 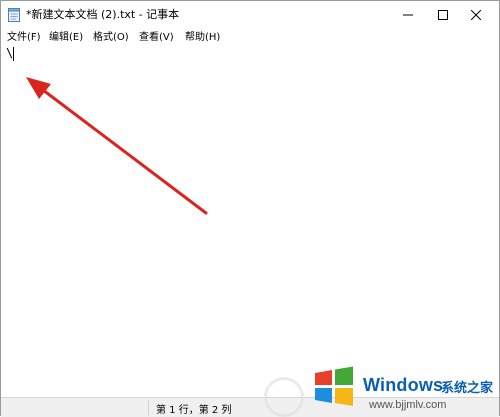 What do you see at coordinates (408, 405) in the screenshot?
I see `watermark-url: www.bjjmlv.com` at bounding box center [408, 405].